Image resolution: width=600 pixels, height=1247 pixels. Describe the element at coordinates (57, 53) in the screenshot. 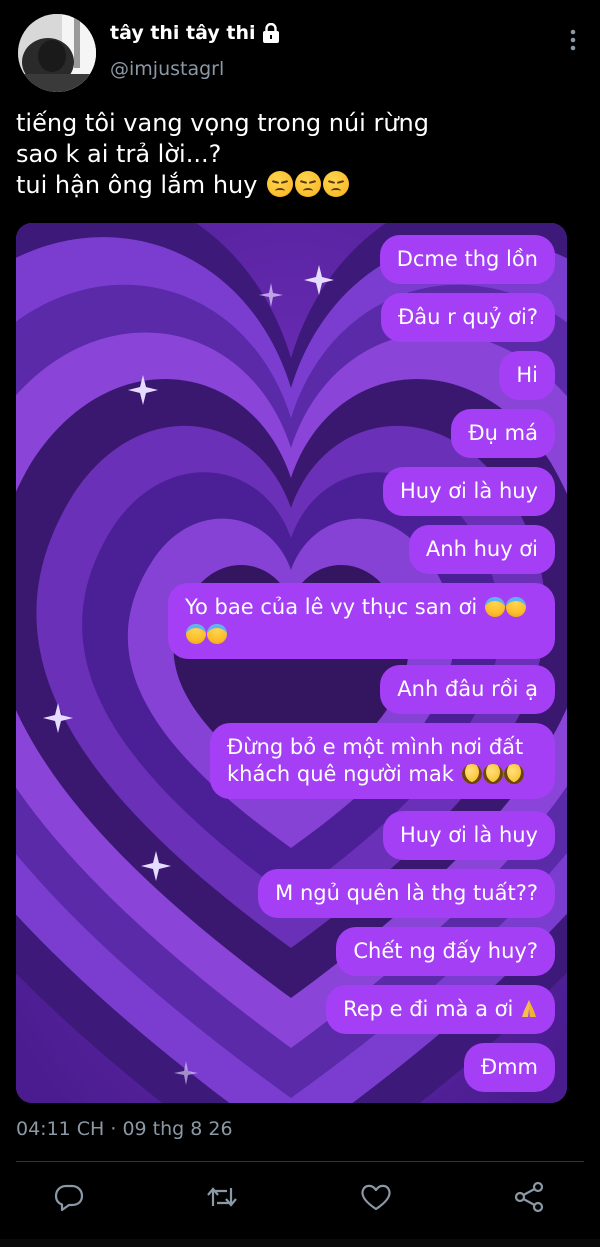

I see `avatar` at that location.